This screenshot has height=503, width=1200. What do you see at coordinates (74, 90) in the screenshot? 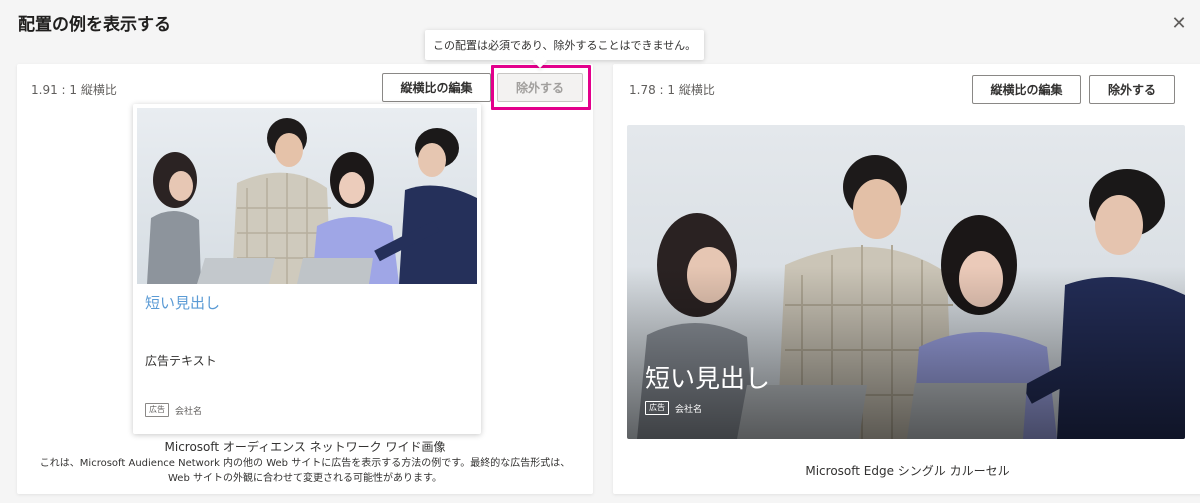
I see `aspect-ratio-label: 1.91 : 1 縦横比` at bounding box center [74, 90].